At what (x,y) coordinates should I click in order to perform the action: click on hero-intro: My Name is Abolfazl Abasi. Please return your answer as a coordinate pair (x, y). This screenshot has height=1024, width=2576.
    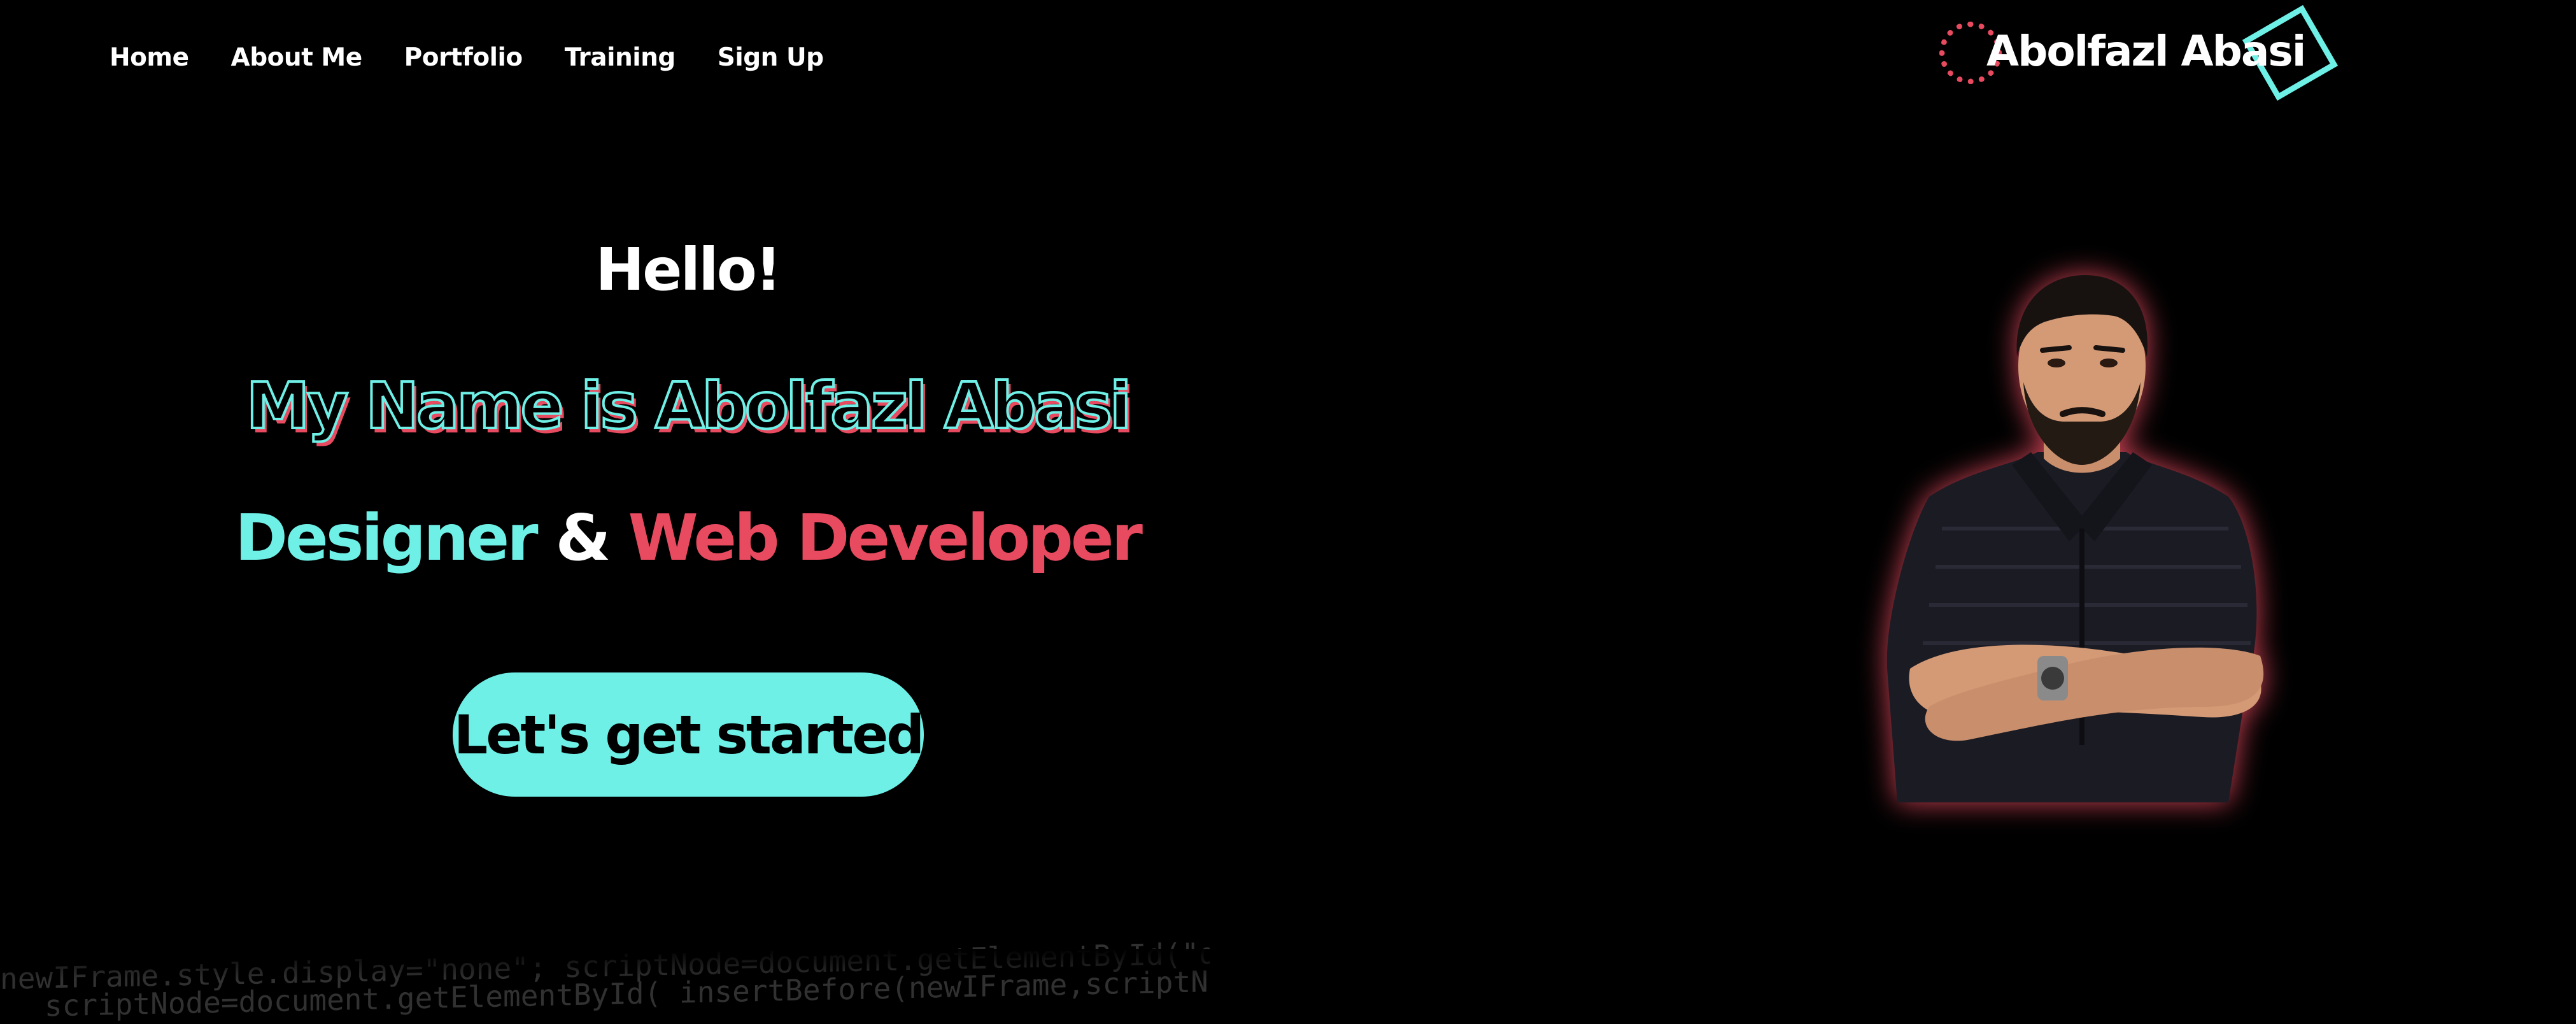
    Looking at the image, I should click on (689, 406).